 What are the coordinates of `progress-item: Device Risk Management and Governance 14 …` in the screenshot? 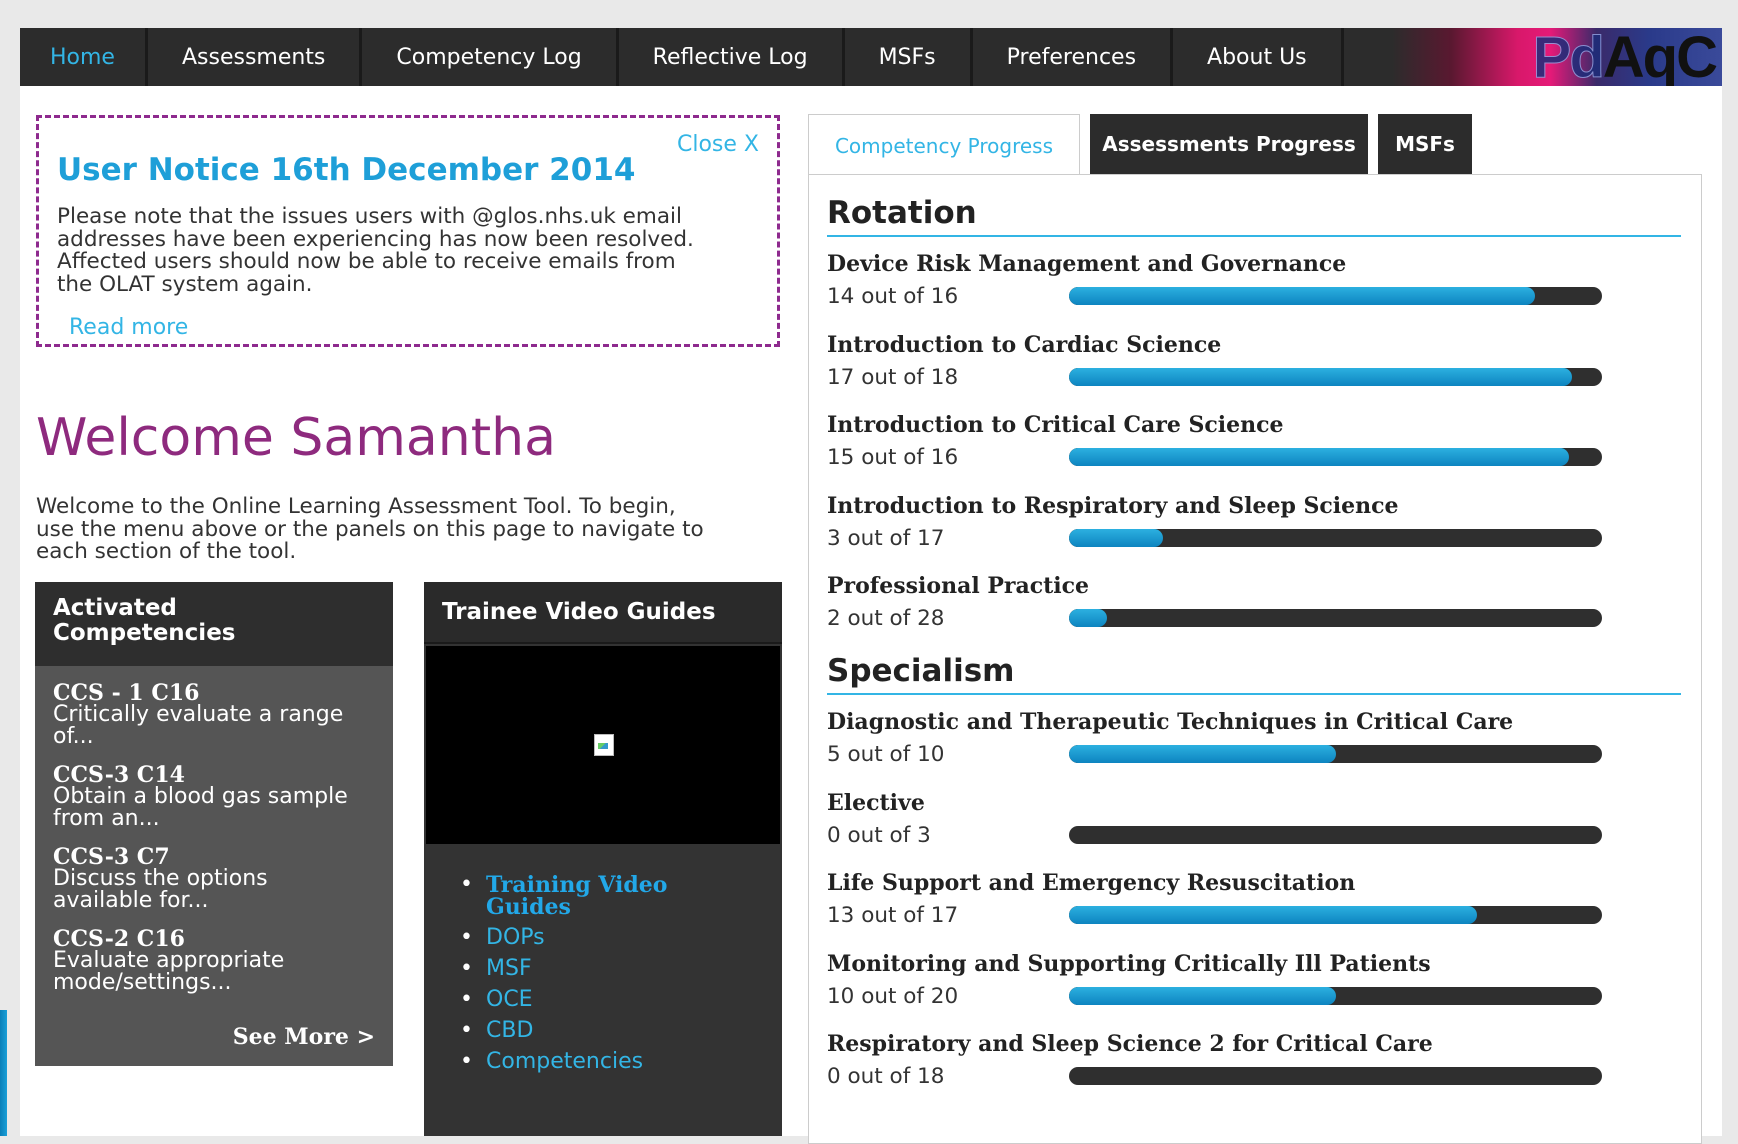 It's located at (1257, 280).